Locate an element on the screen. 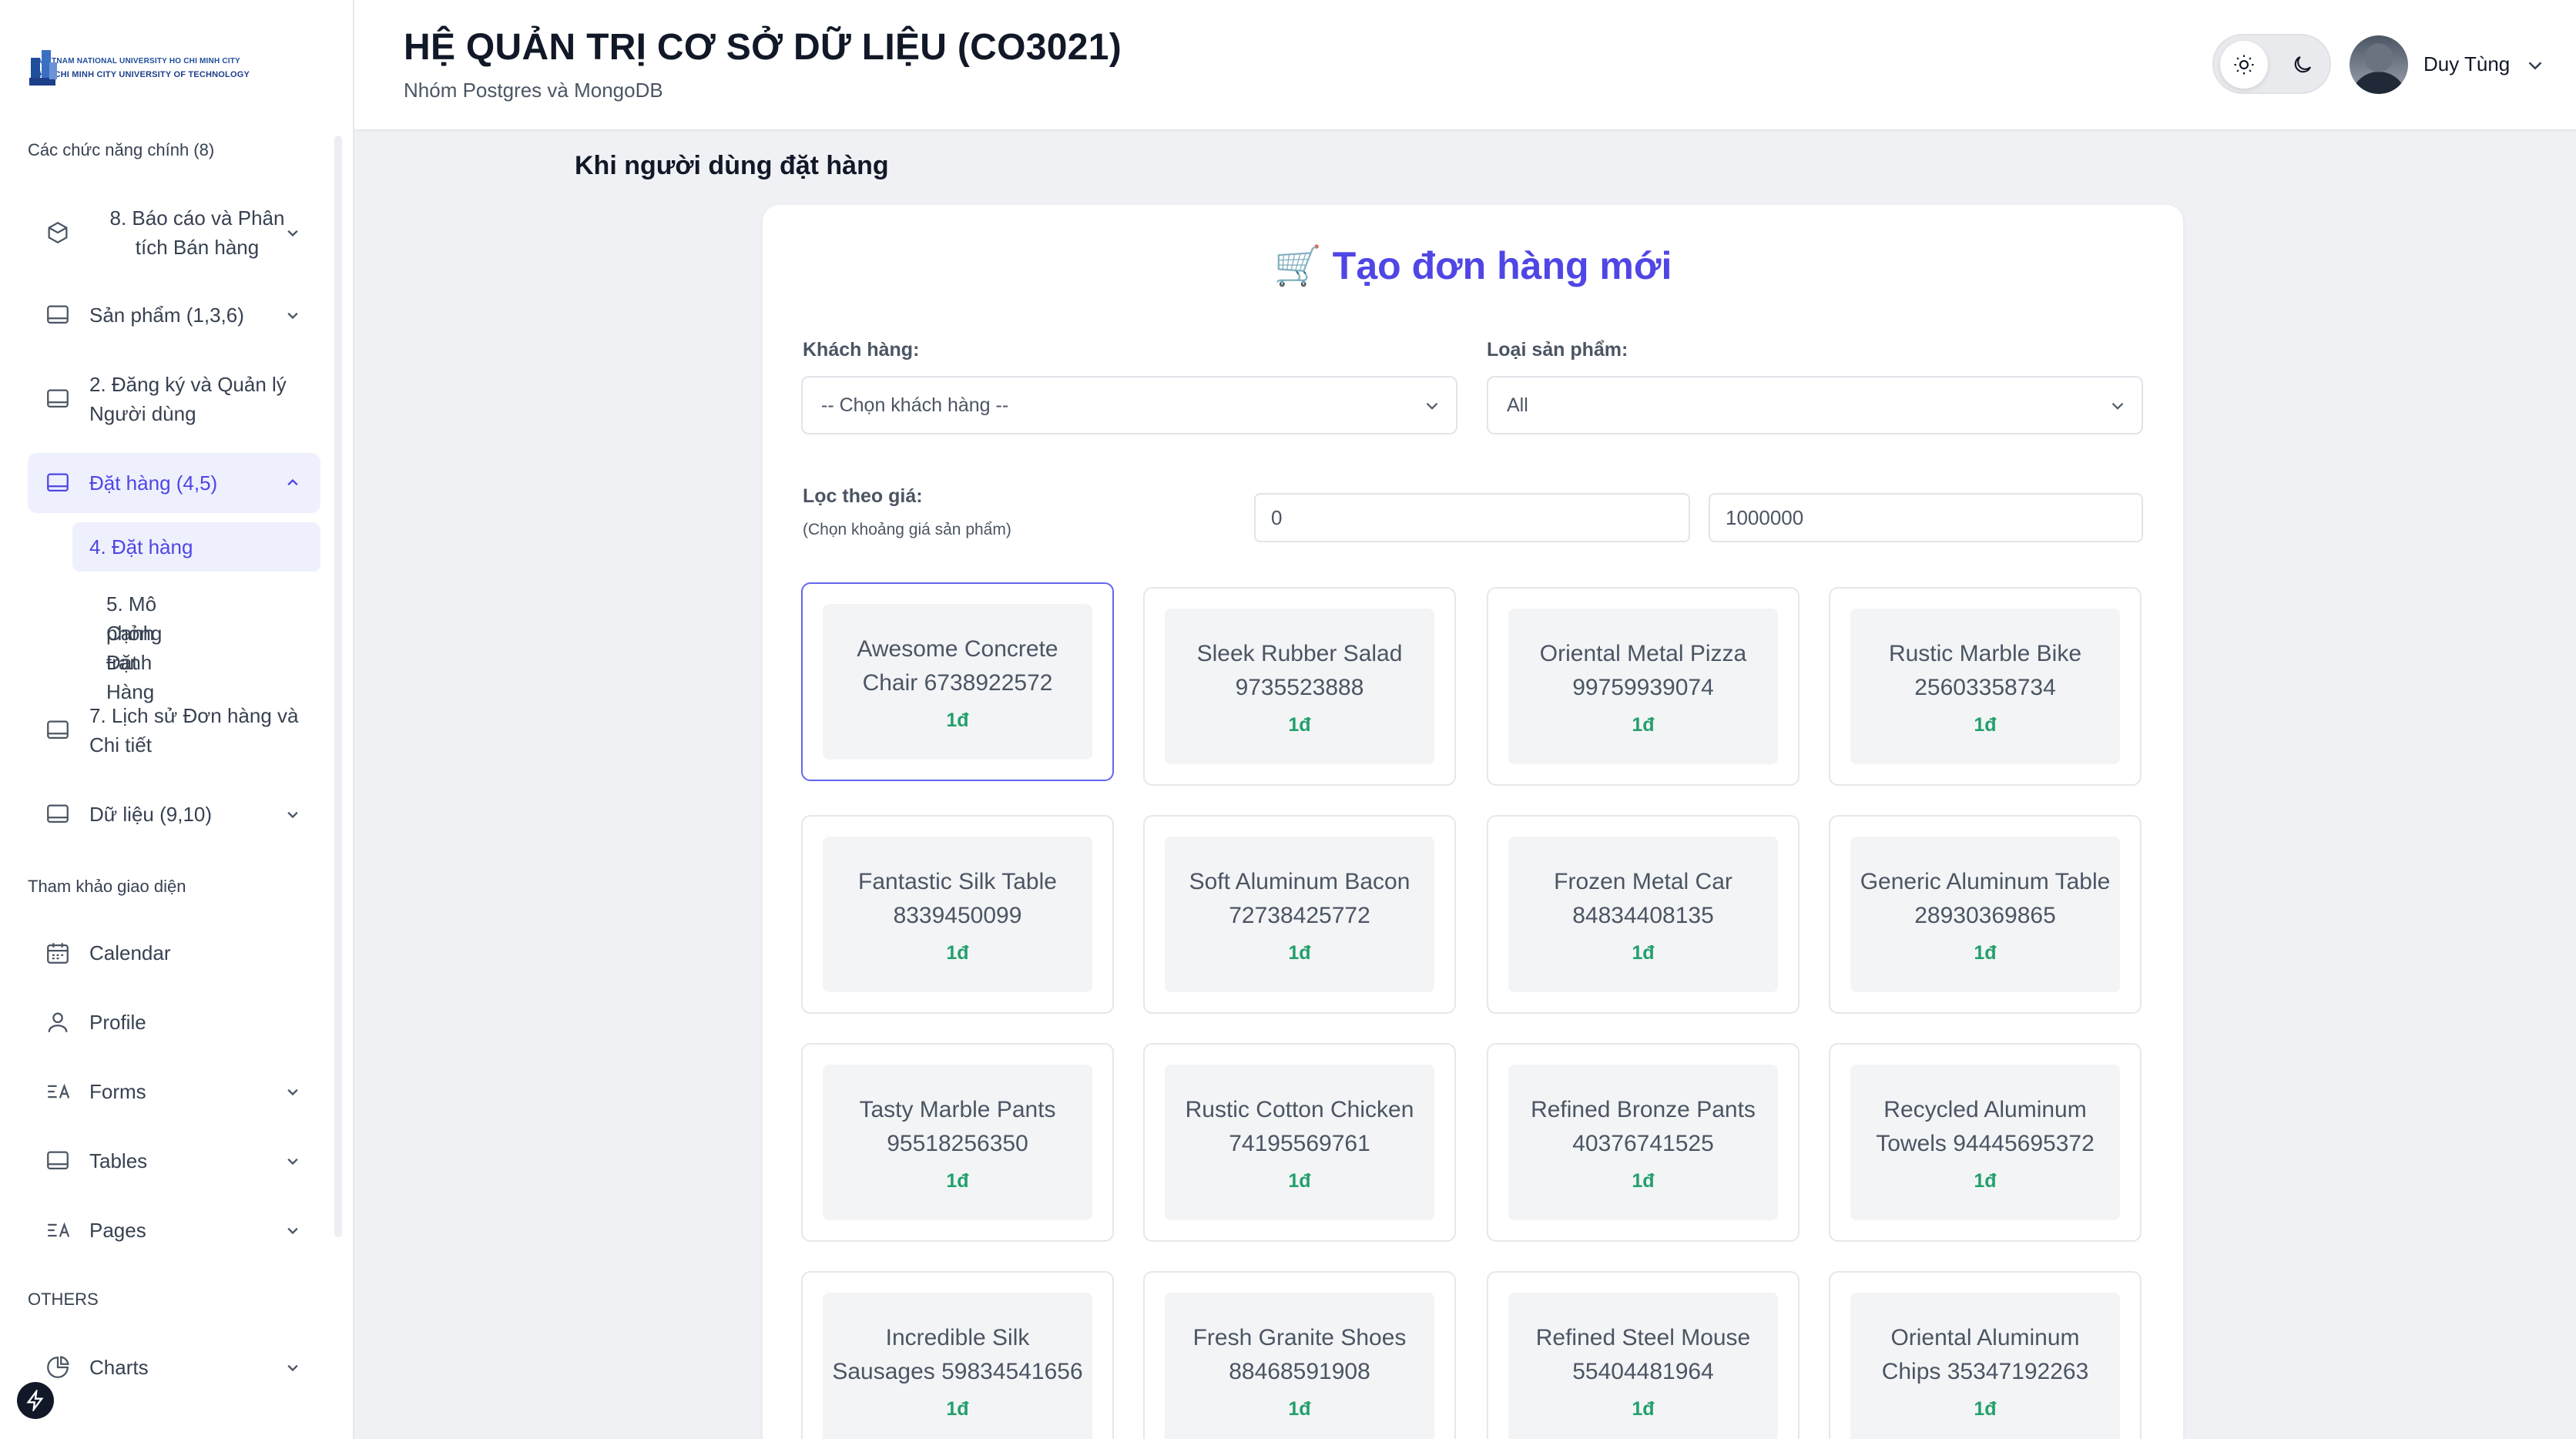  product-card-body: Awesome Concrete Chair 6738922572 1đ is located at coordinates (957, 682).